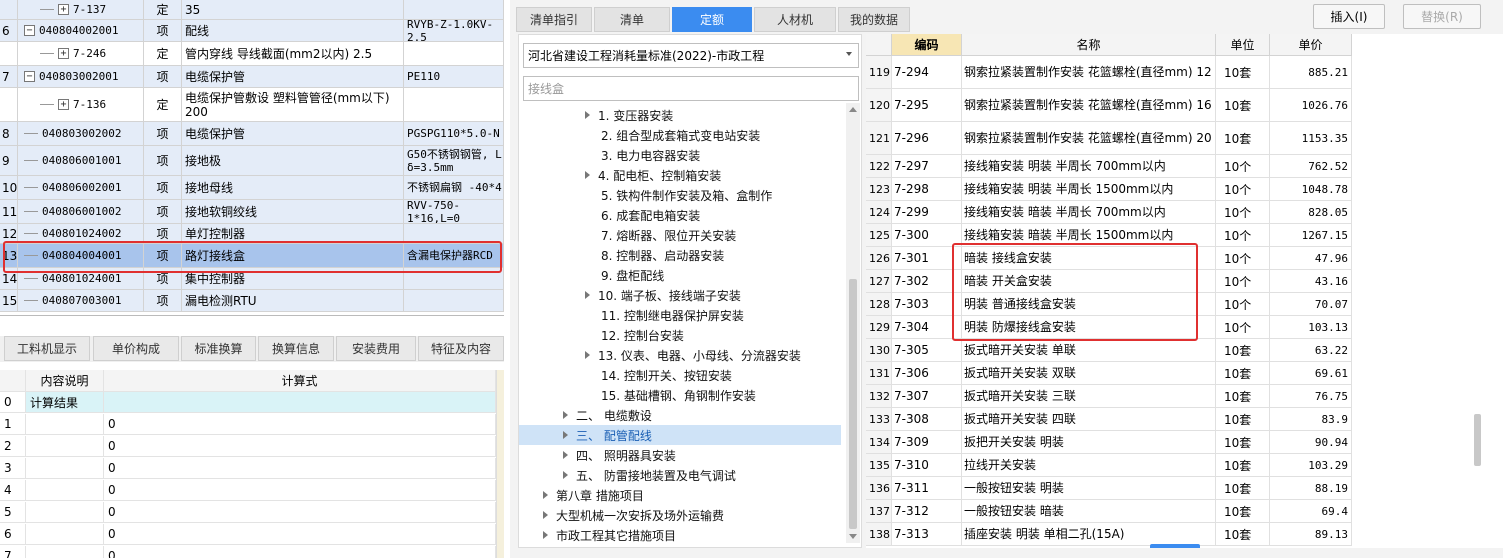 The width and height of the screenshot is (1503, 558). I want to click on tab-detail: 特征及内容, so click(461, 348).